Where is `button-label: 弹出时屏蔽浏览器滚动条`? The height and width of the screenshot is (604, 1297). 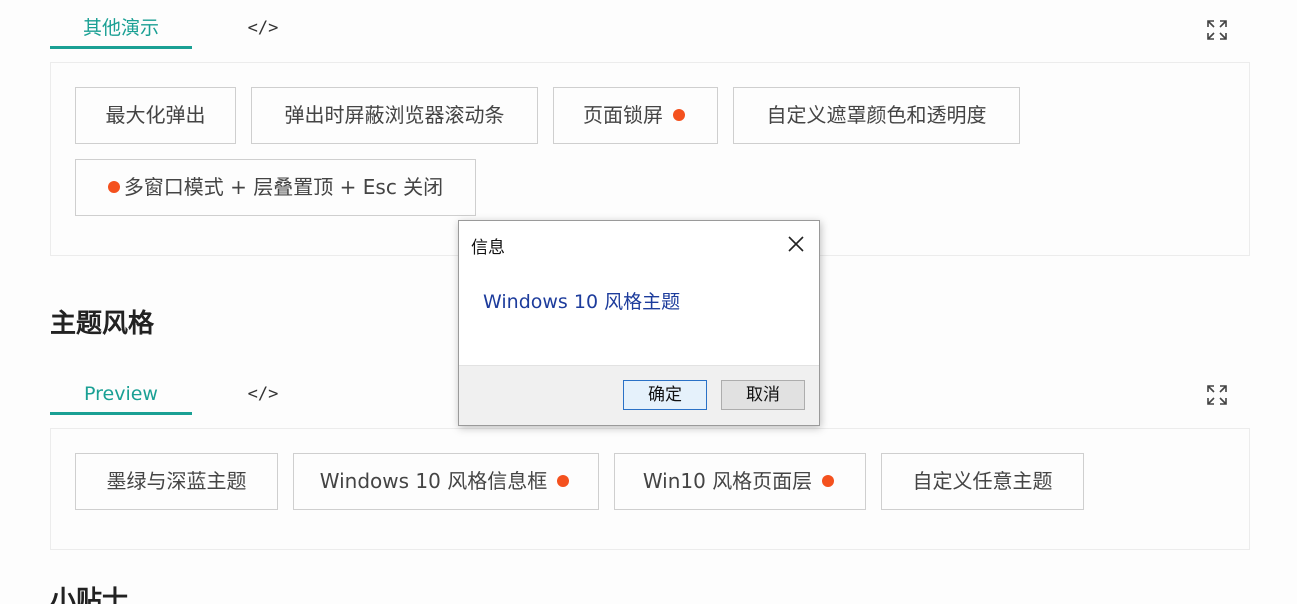
button-label: 弹出时屏蔽浏览器滚动条 is located at coordinates (394, 115).